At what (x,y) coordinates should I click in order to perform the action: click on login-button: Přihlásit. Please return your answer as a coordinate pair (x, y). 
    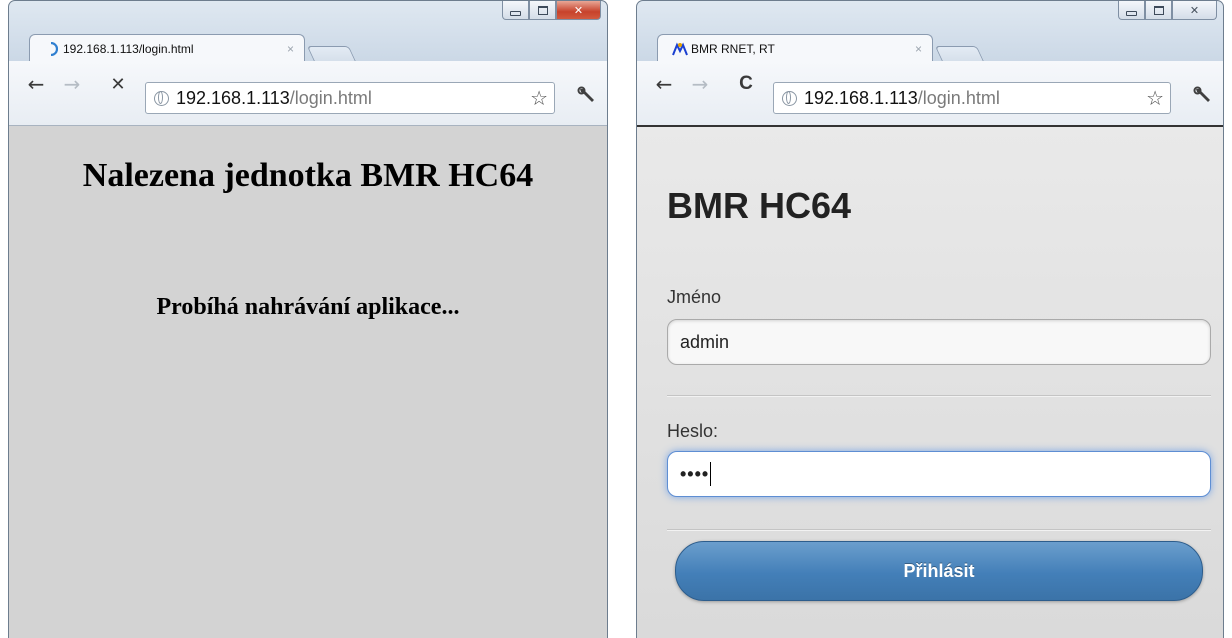
    Looking at the image, I should click on (939, 571).